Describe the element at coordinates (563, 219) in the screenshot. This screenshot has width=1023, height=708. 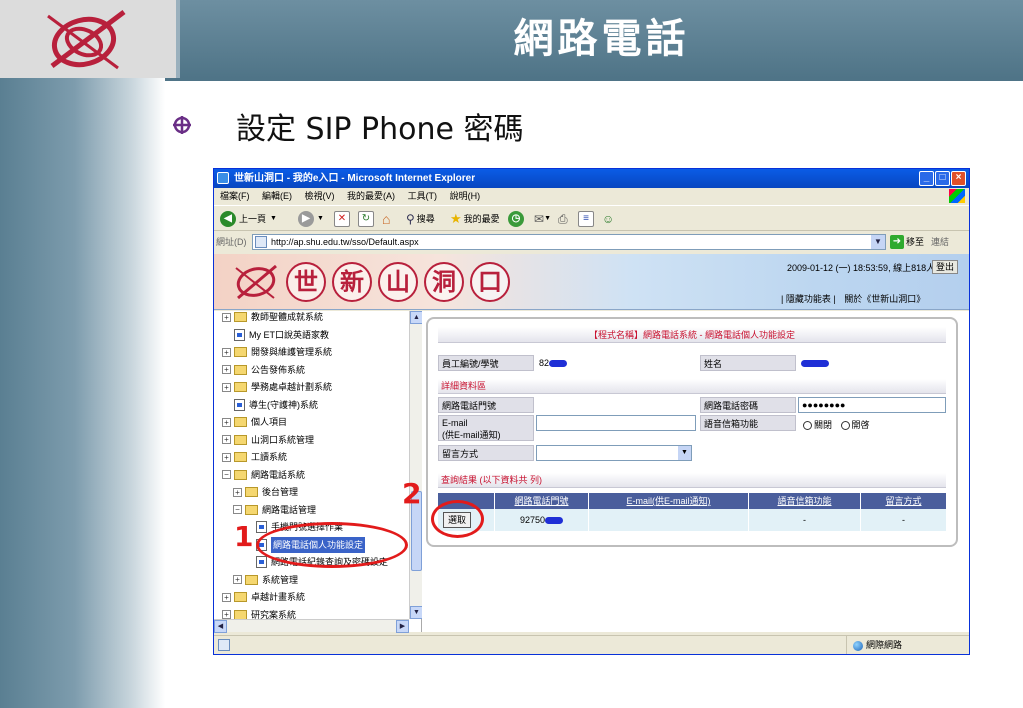
I see `print-button: ⎙` at that location.